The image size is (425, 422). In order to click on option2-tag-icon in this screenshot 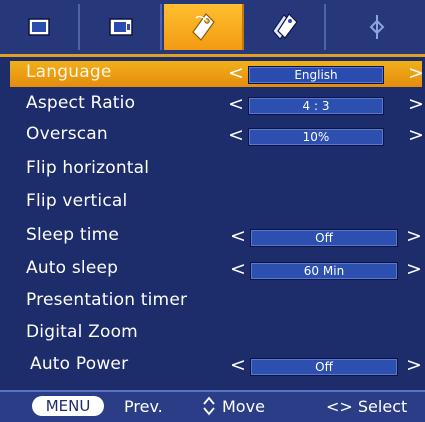, I will do `click(285, 27)`.